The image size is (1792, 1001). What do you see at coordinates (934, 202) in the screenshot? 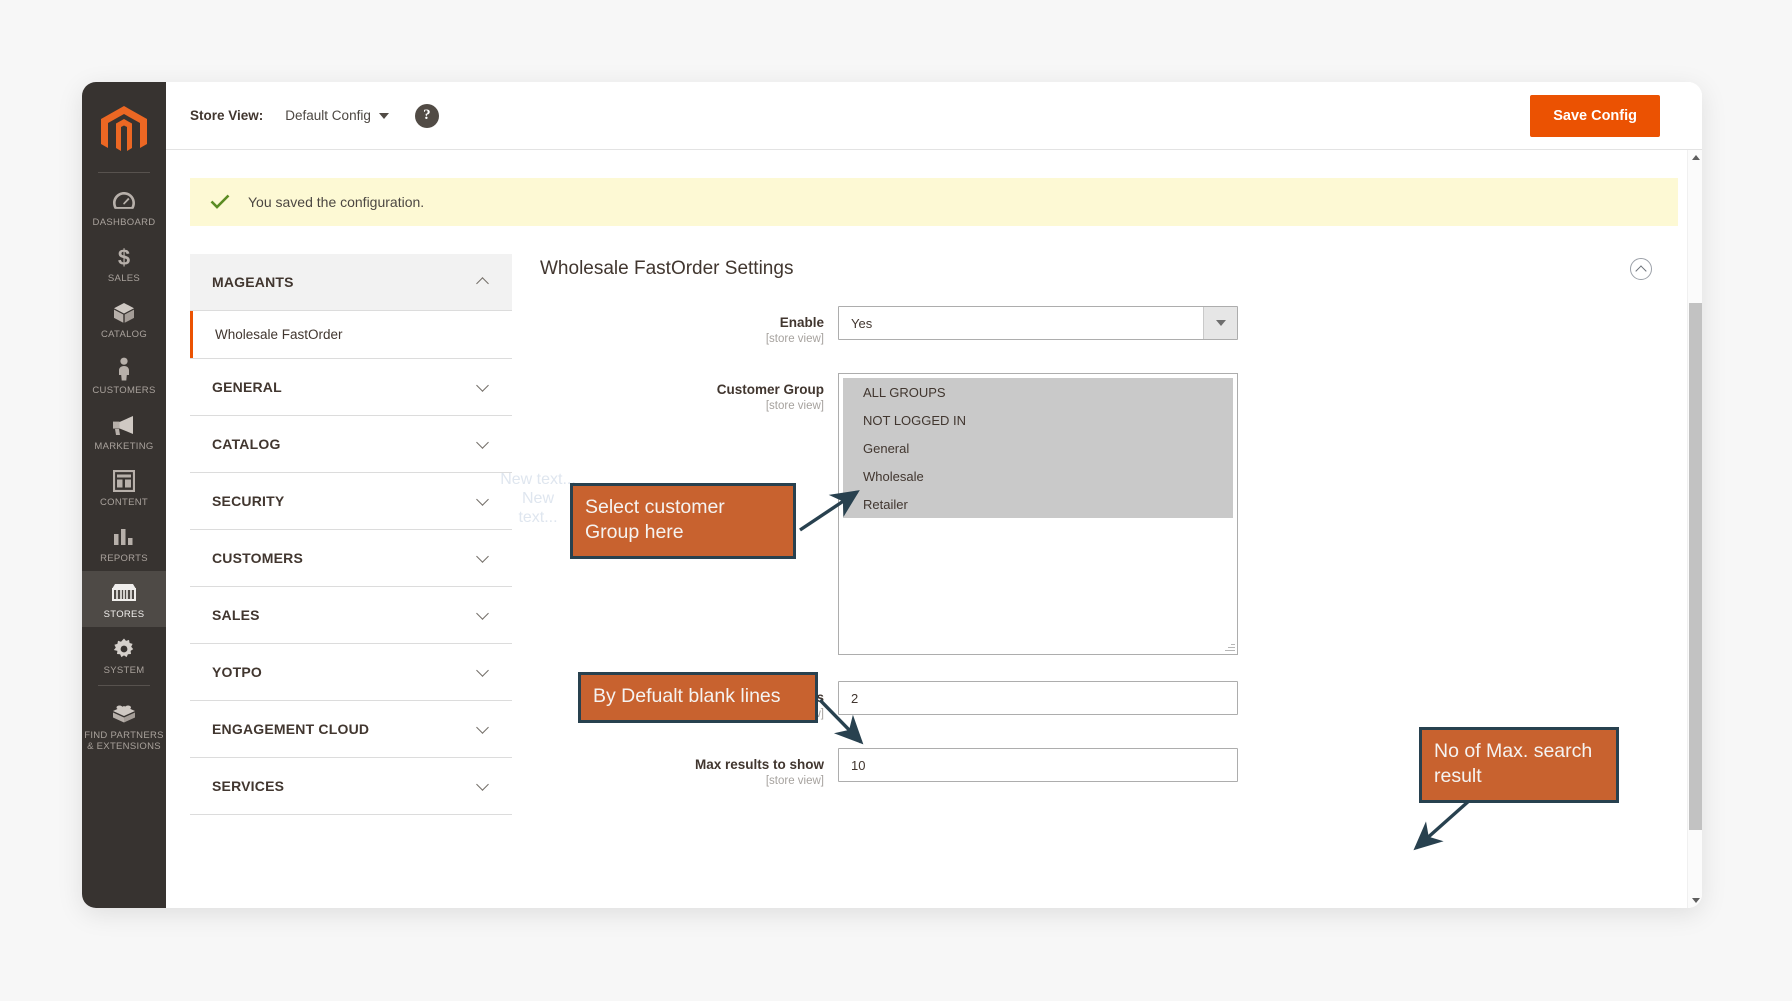
I see `success-message: You saved the configuration.` at bounding box center [934, 202].